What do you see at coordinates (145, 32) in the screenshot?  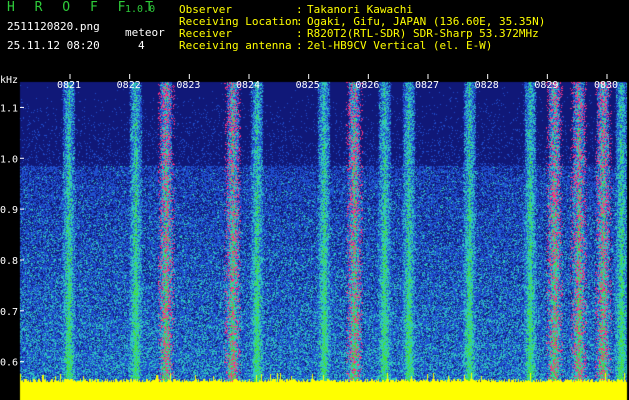 I see `meteor-label: meteor` at bounding box center [145, 32].